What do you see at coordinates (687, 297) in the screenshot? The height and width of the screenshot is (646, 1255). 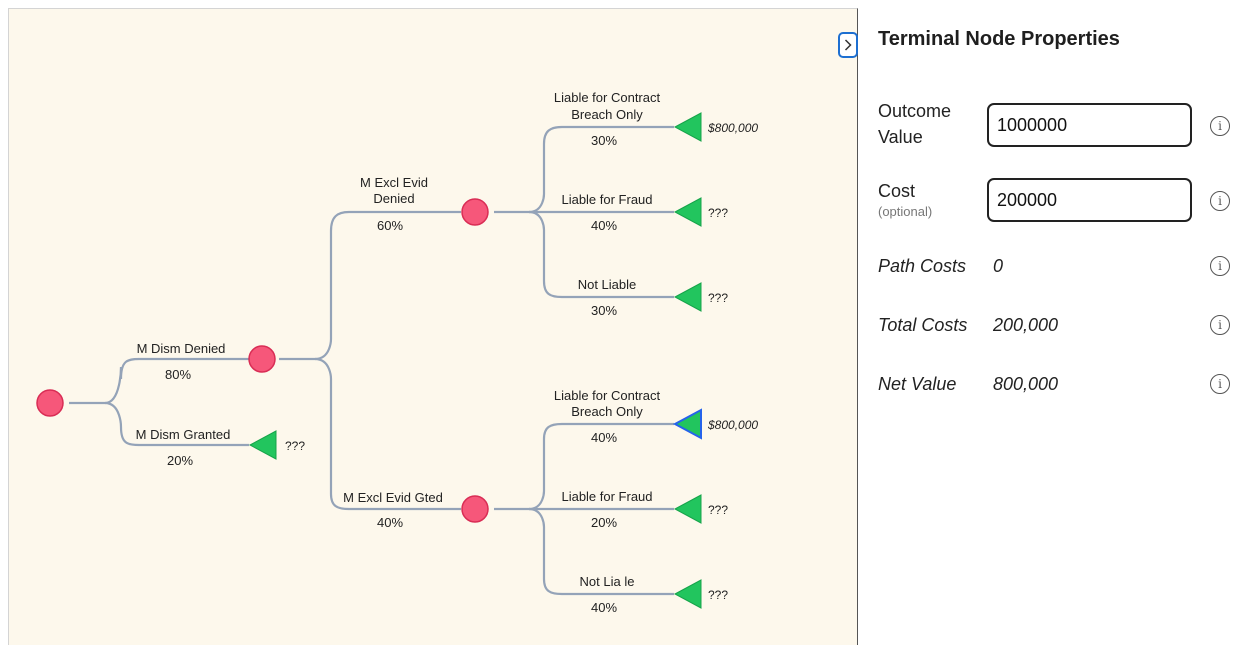 I see `terminal-node-b7` at bounding box center [687, 297].